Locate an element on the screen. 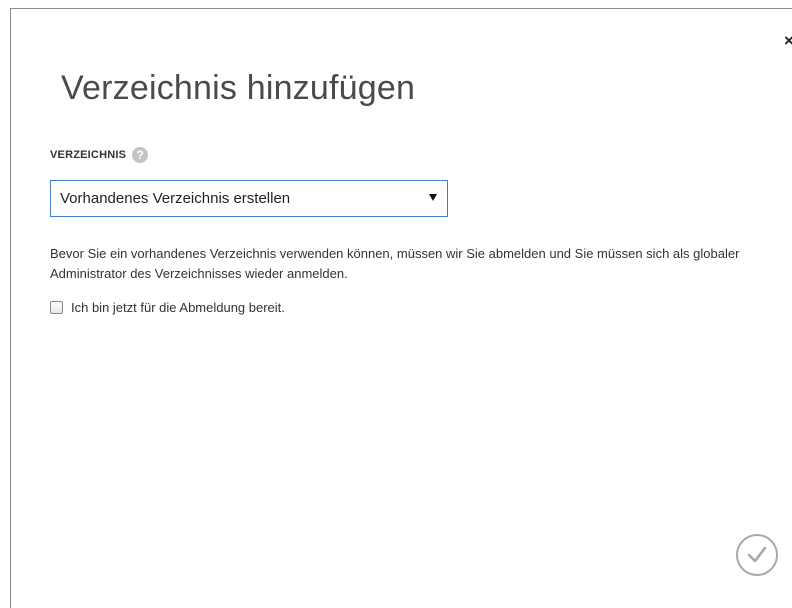 The image size is (792, 608). signout-ready-checkbox-label: Ich bin jetzt für die Abmeldung bereit. is located at coordinates (178, 307).